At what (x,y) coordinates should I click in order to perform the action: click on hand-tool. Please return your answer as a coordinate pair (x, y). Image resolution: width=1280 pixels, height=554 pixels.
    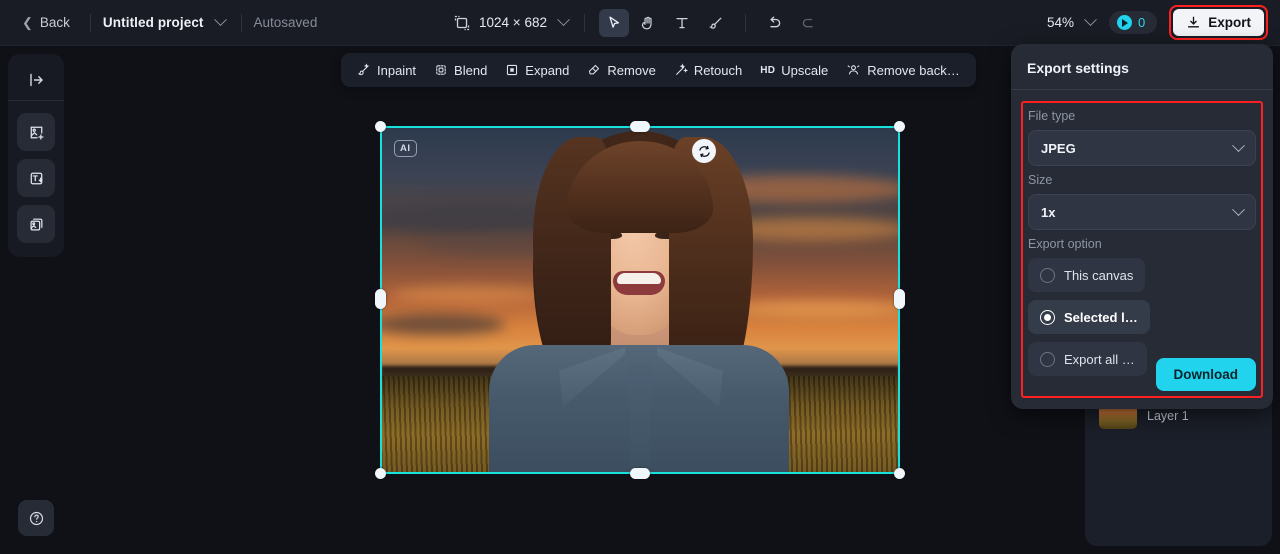
    Looking at the image, I should click on (648, 23).